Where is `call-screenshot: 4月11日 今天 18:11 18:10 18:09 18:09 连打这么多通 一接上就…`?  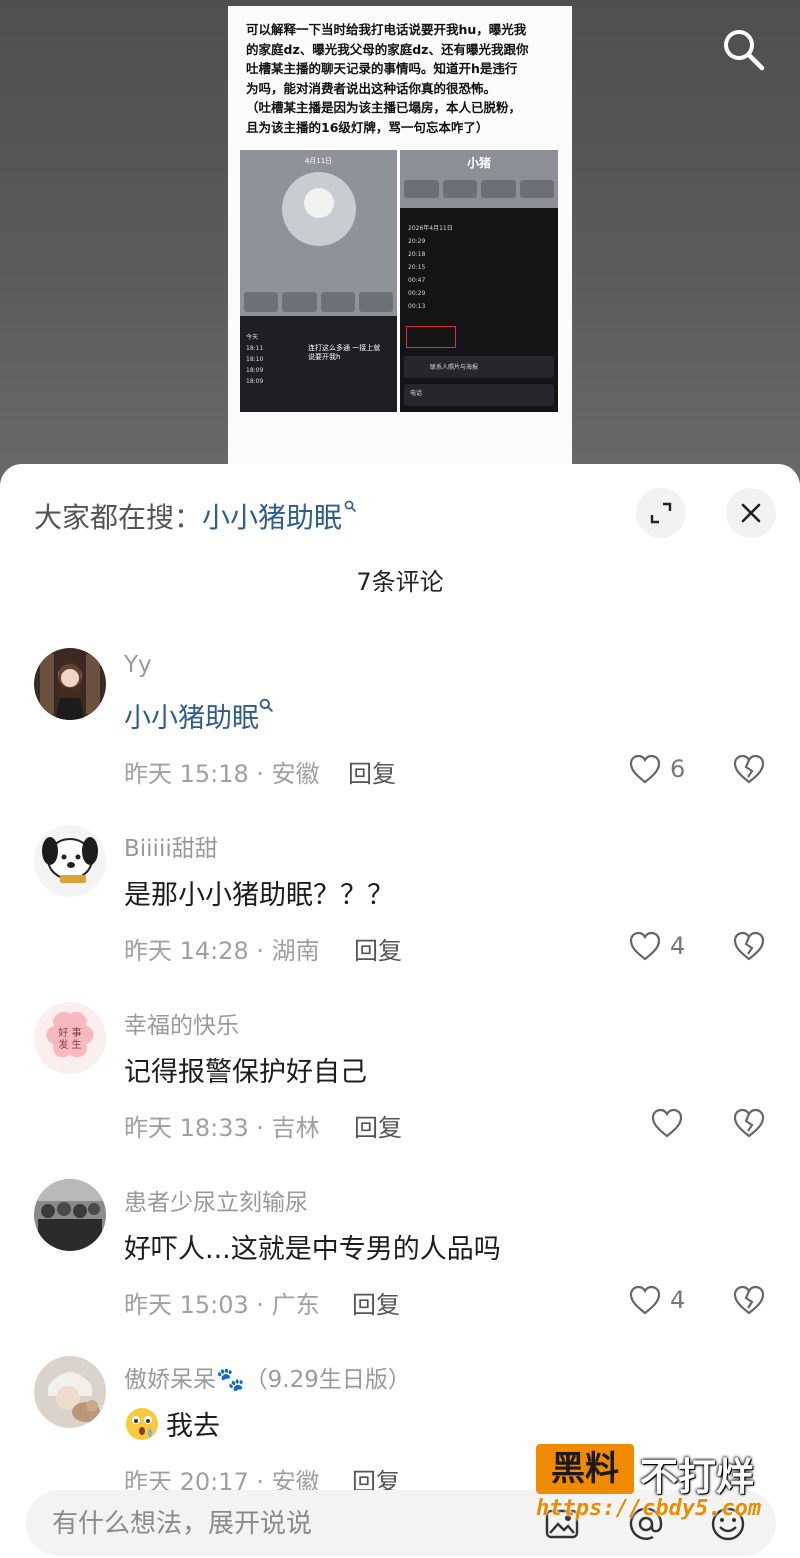 call-screenshot: 4月11日 今天 18:11 18:10 18:09 18:09 连打这么多通 一接上就… is located at coordinates (318, 281).